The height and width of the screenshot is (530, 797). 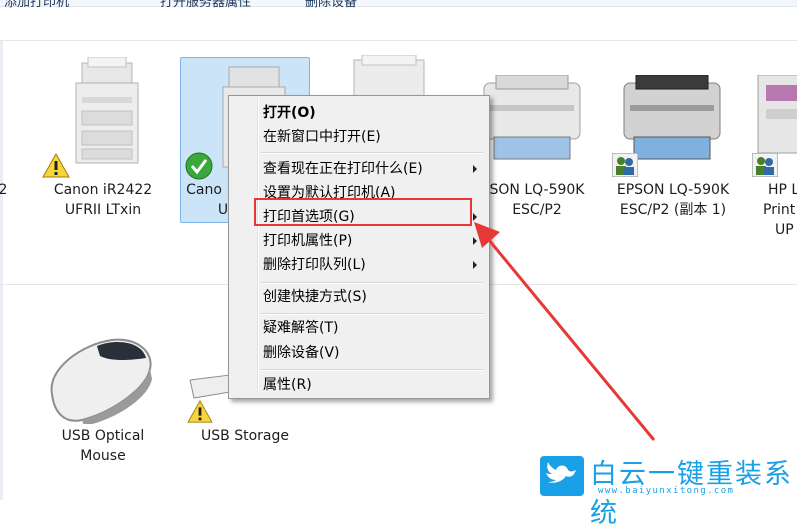 I want to click on watermark-url: www.baiyunxitong.com, so click(x=666, y=491).